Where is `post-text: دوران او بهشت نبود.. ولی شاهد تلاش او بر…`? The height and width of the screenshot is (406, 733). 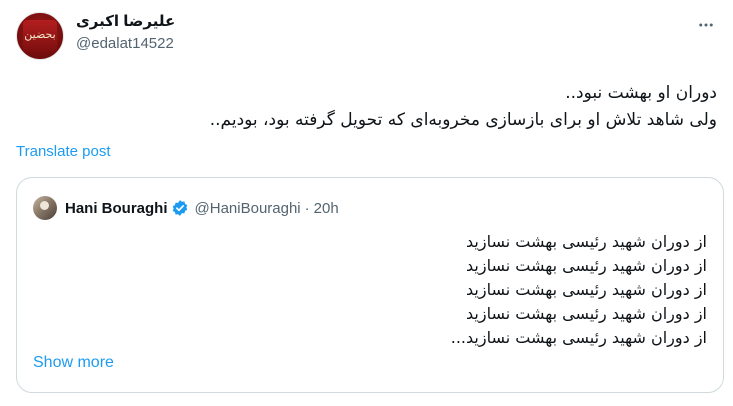
post-text: دوران او بهشت نبود.. ولی شاهد تلاش او بر… is located at coordinates (367, 107).